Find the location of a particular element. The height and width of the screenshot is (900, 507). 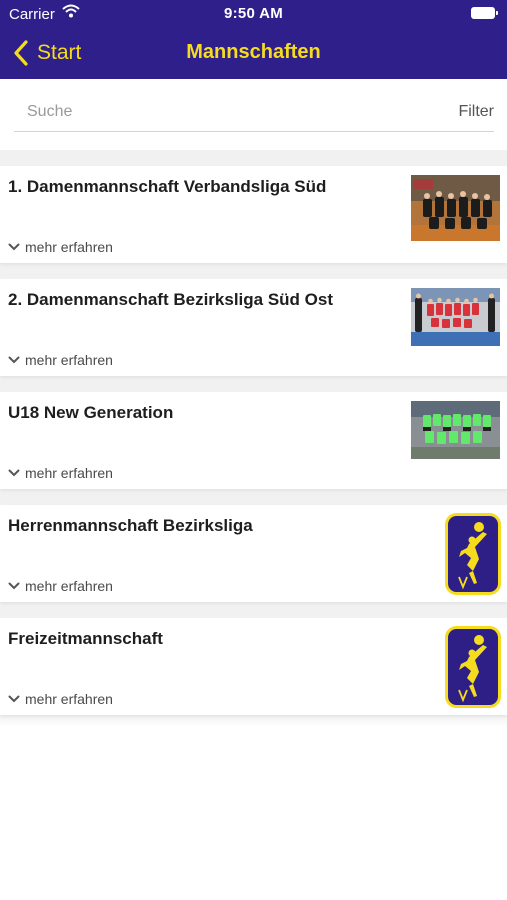

page-title: Mannschaften is located at coordinates (253, 52).